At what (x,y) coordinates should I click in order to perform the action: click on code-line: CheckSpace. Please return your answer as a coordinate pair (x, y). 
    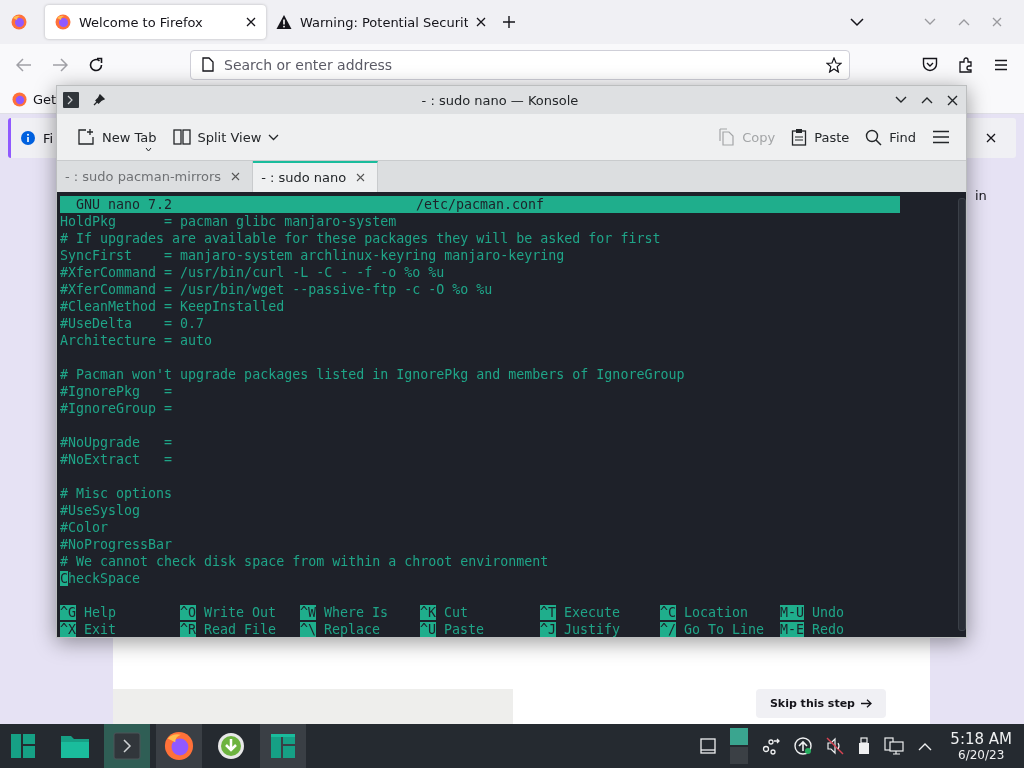
    Looking at the image, I should click on (100, 578).